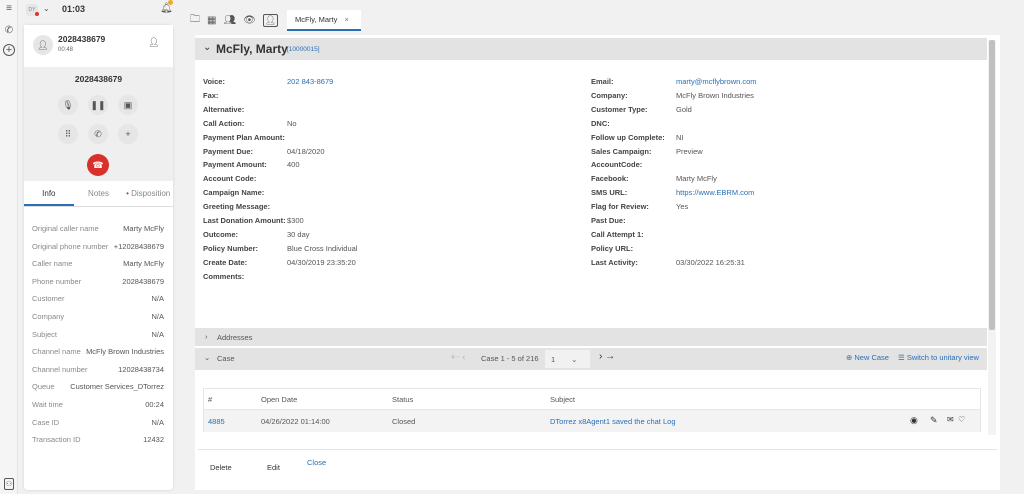 The image size is (1024, 494). Describe the element at coordinates (710, 262) in the screenshot. I see `field-value: 03/30/2022 16:25:31` at that location.